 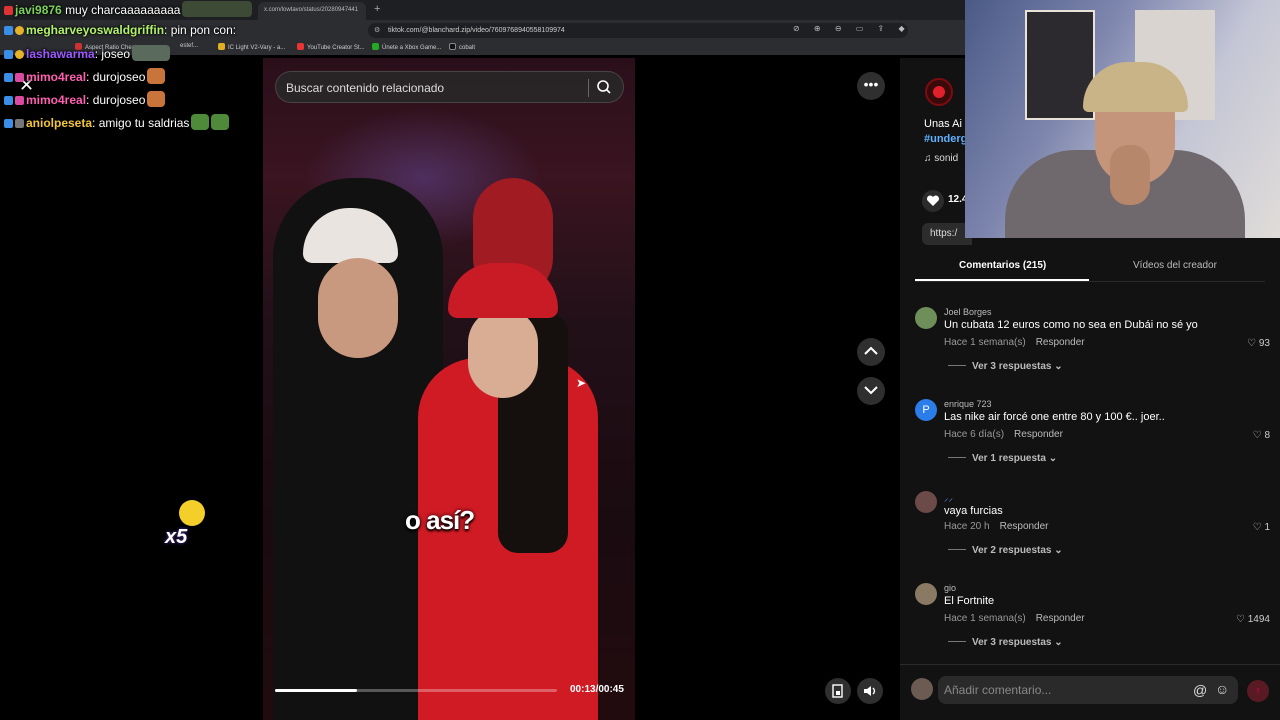 What do you see at coordinates (1253, 619) in the screenshot?
I see `comment-like-button: ♡ 1494` at bounding box center [1253, 619].